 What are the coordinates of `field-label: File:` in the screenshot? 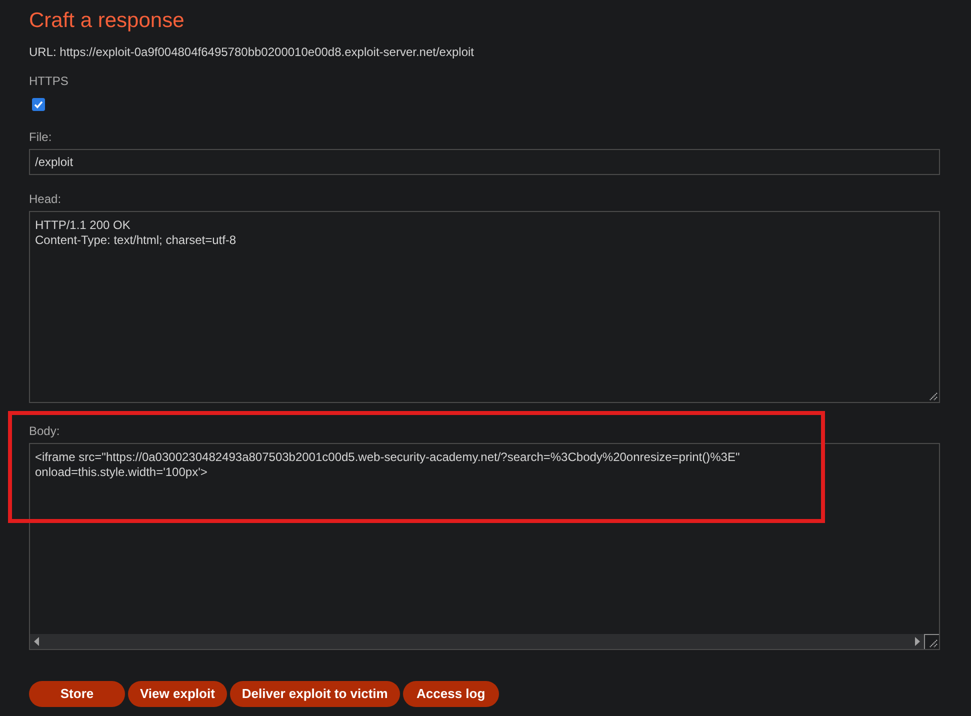 It's located at (40, 137).